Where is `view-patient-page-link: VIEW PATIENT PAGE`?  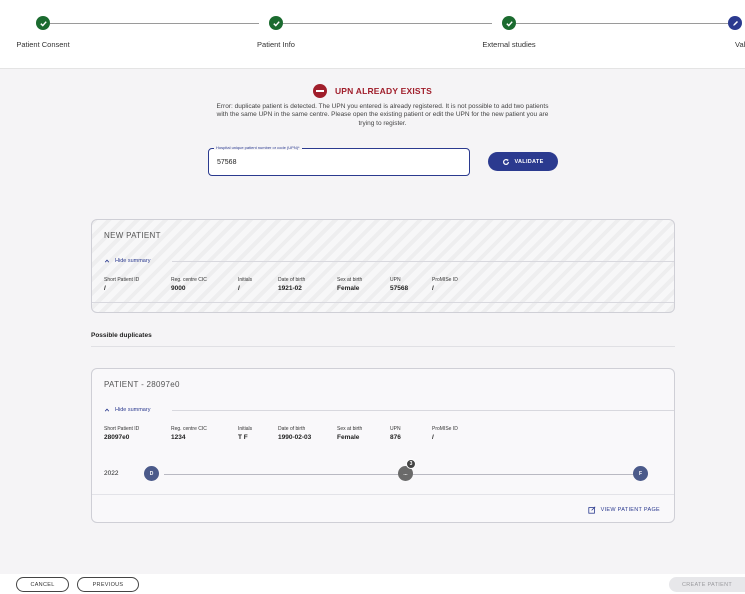
view-patient-page-link: VIEW PATIENT PAGE is located at coordinates (623, 510).